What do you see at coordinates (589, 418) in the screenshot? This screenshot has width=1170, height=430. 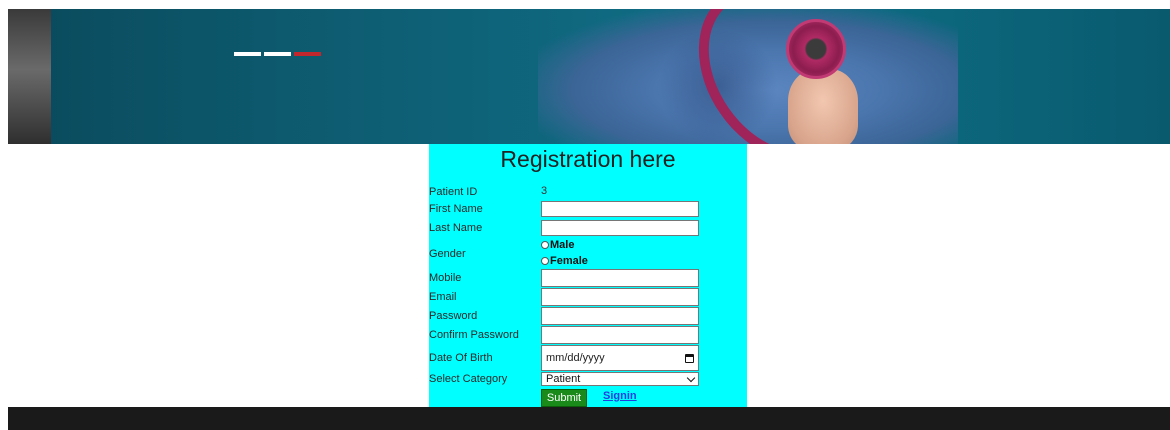 I see `footer-bar` at bounding box center [589, 418].